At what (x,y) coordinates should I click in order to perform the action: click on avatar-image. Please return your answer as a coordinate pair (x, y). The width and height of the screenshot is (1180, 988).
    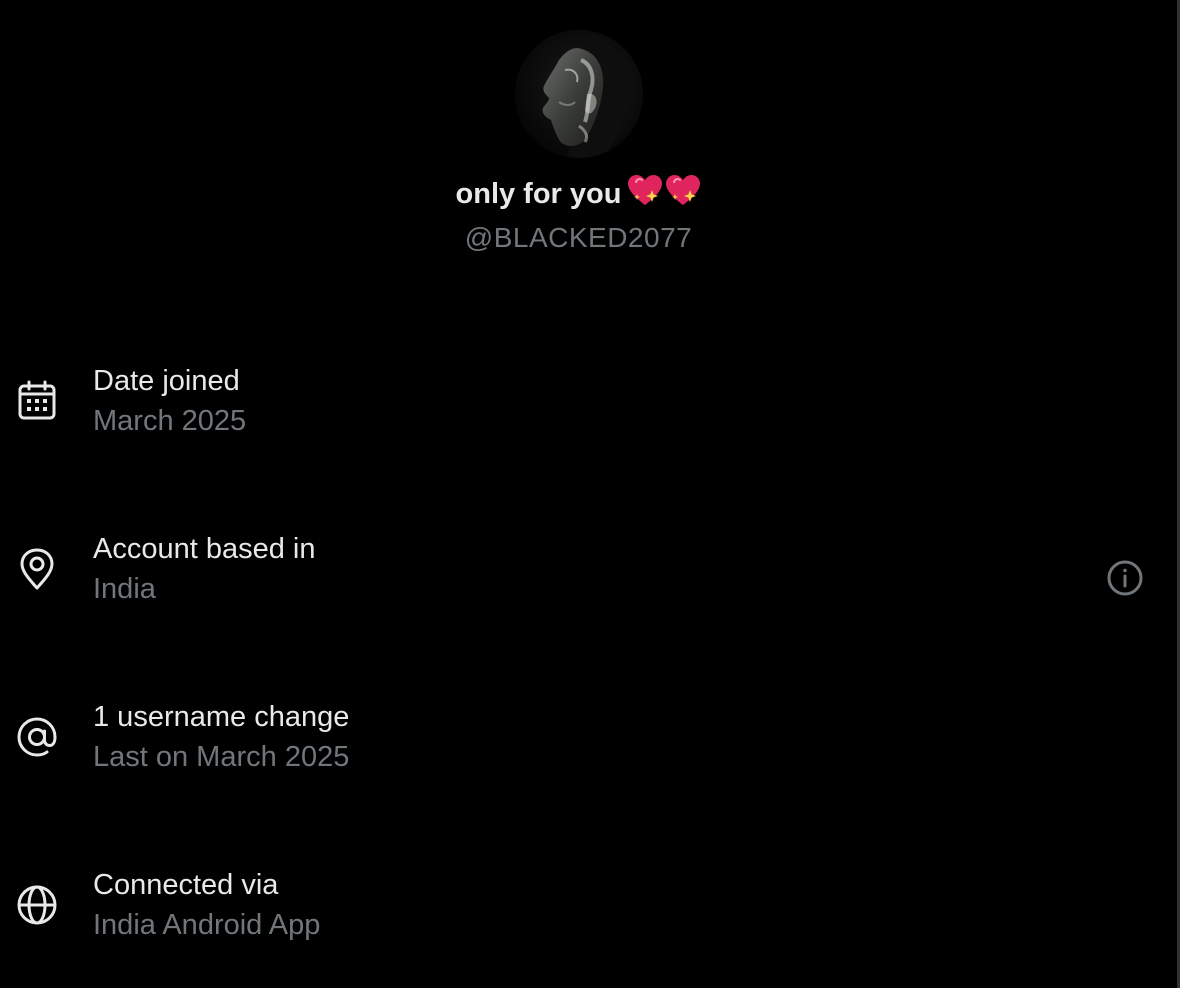
    Looking at the image, I should click on (579, 94).